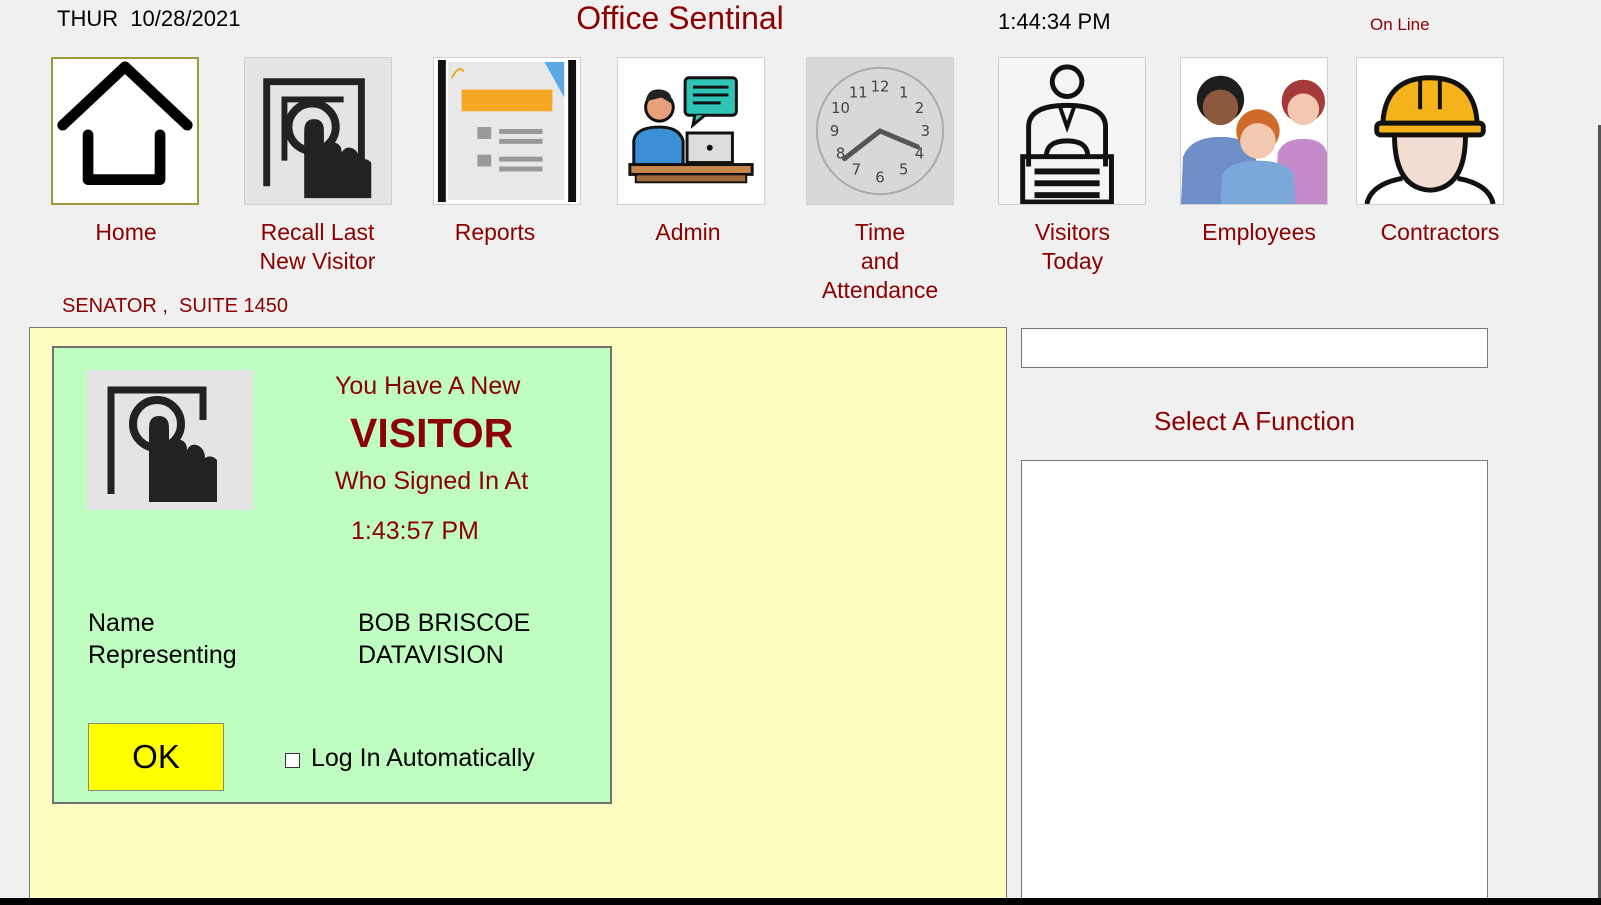 The image size is (1601, 905). I want to click on svg-text: 2, so click(919, 108).